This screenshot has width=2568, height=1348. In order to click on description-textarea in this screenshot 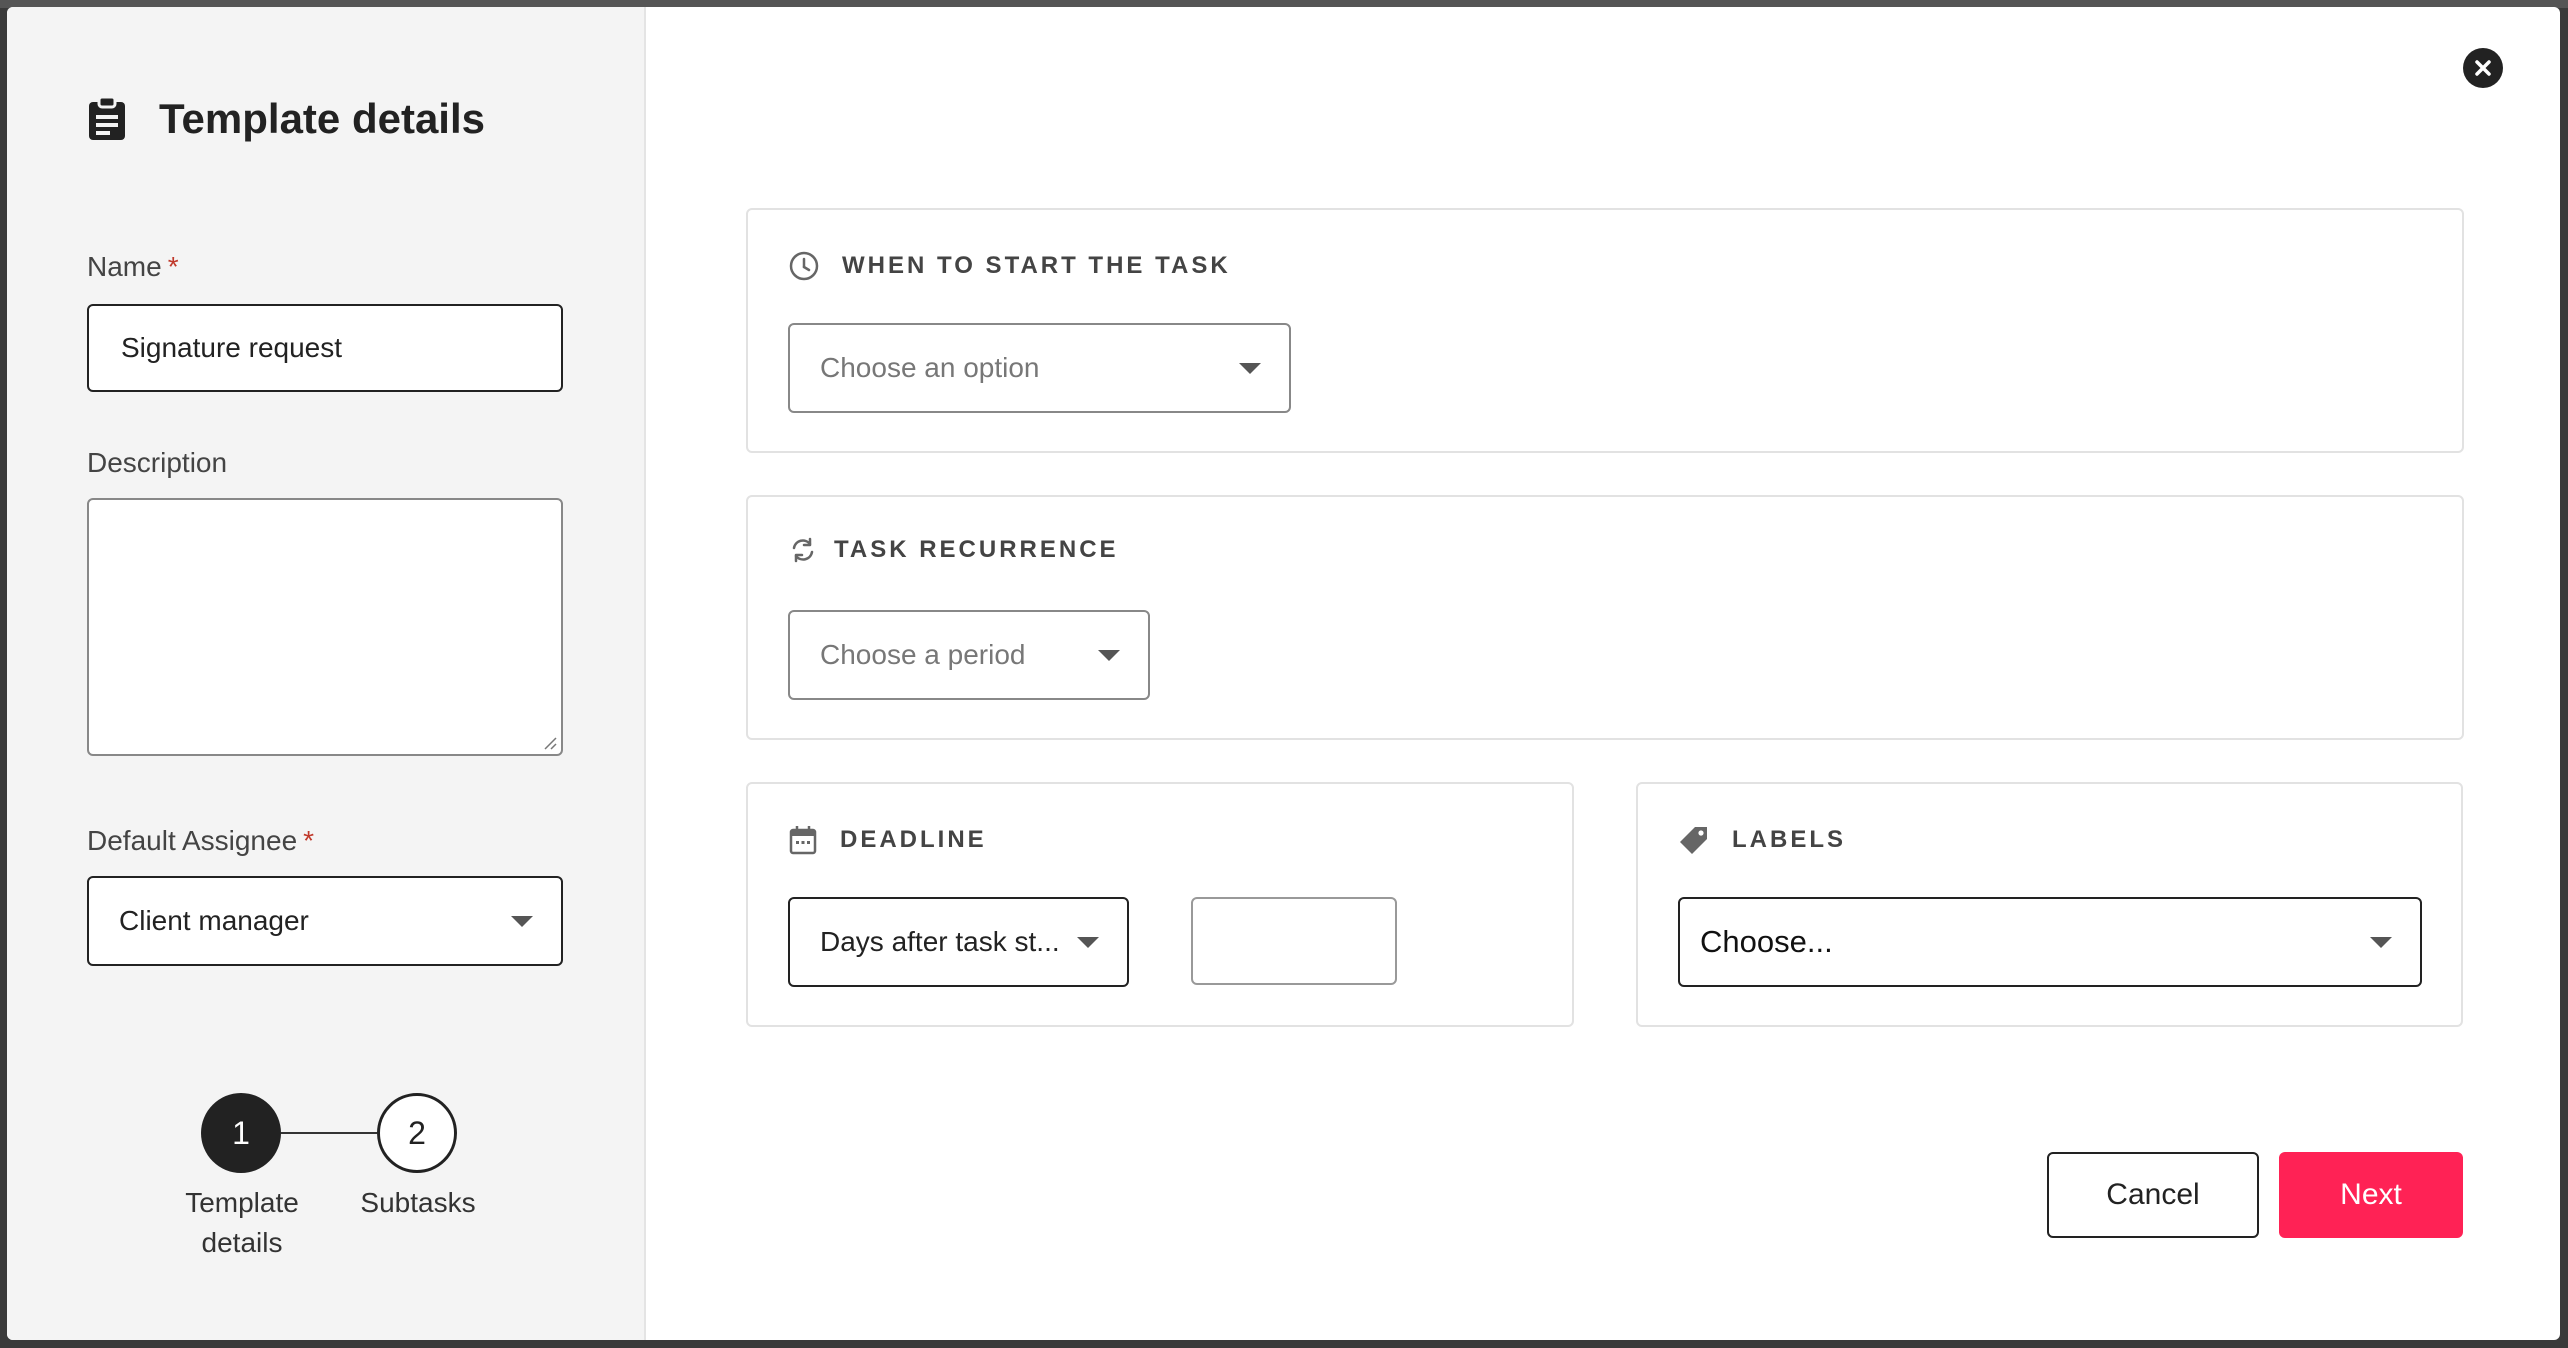, I will do `click(325, 627)`.